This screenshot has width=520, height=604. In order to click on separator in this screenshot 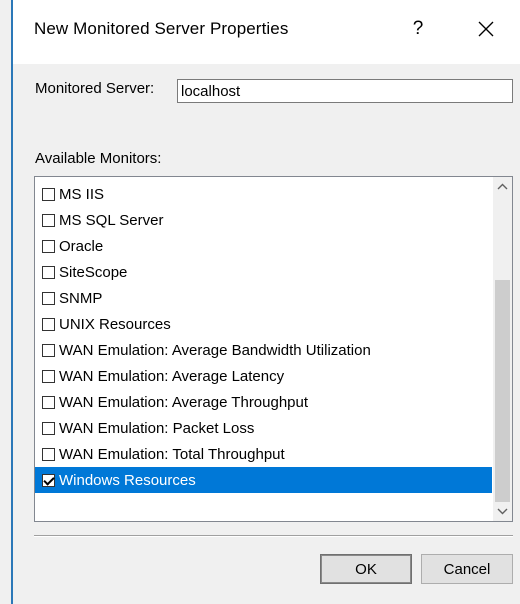, I will do `click(273, 536)`.